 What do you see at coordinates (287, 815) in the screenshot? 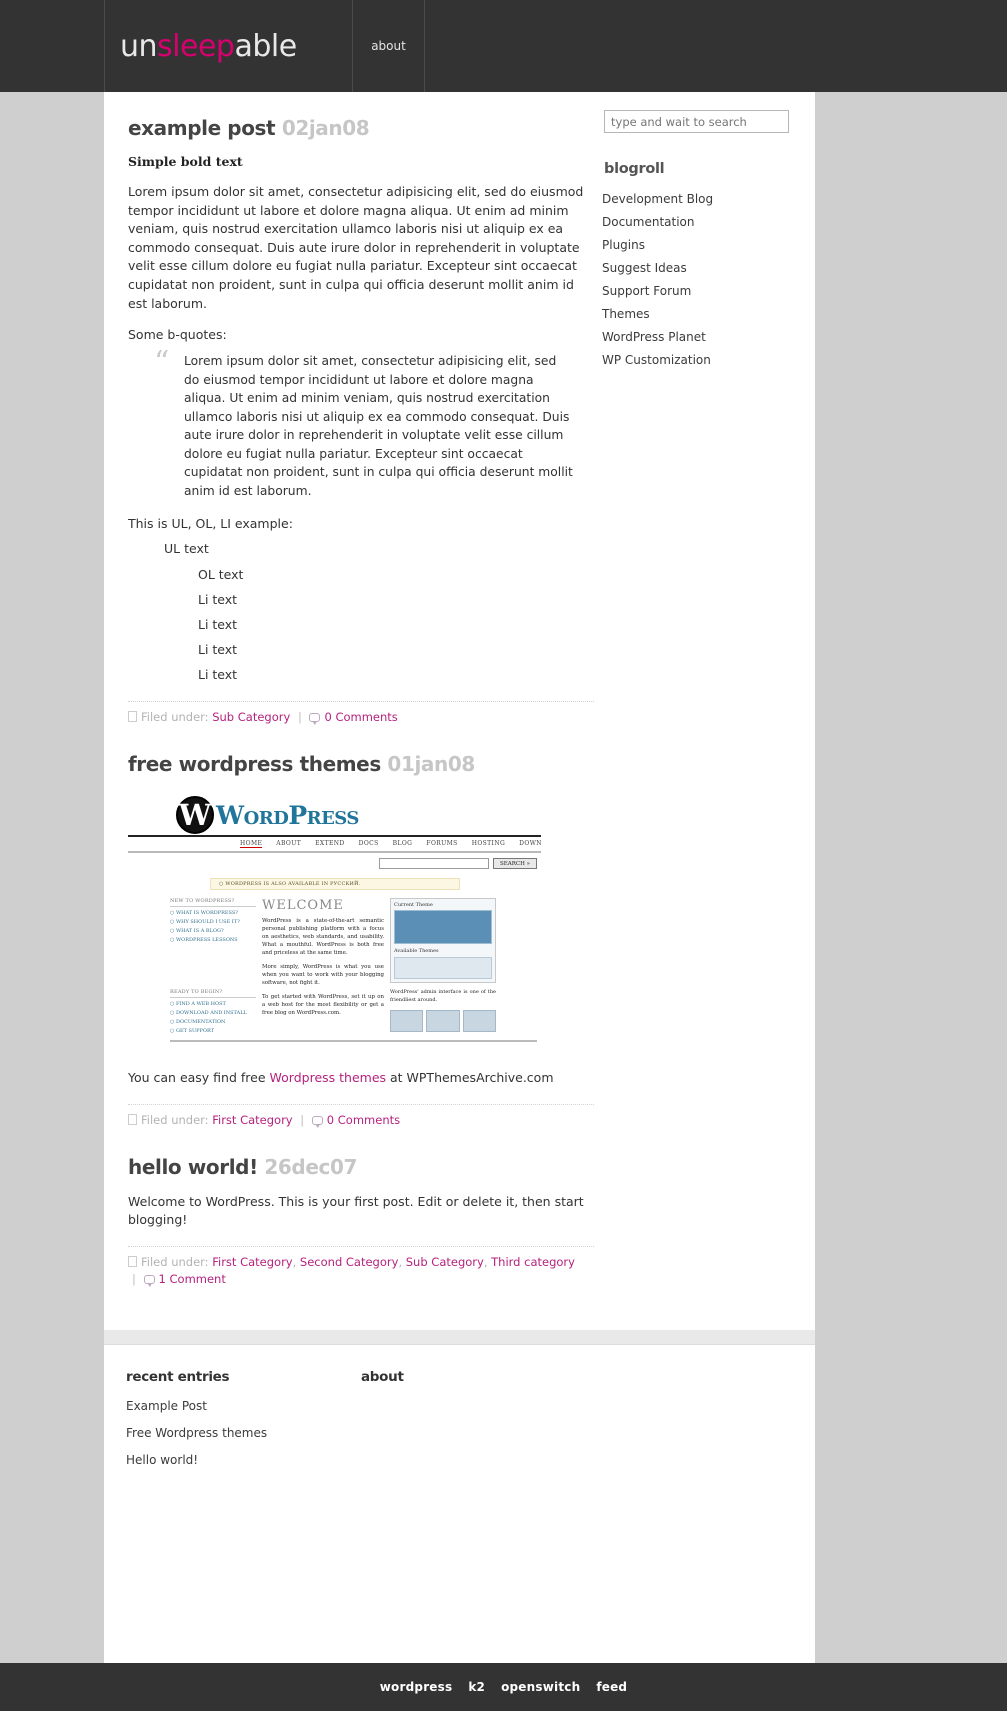
I see `wordpress-wordmark: WordPress` at bounding box center [287, 815].